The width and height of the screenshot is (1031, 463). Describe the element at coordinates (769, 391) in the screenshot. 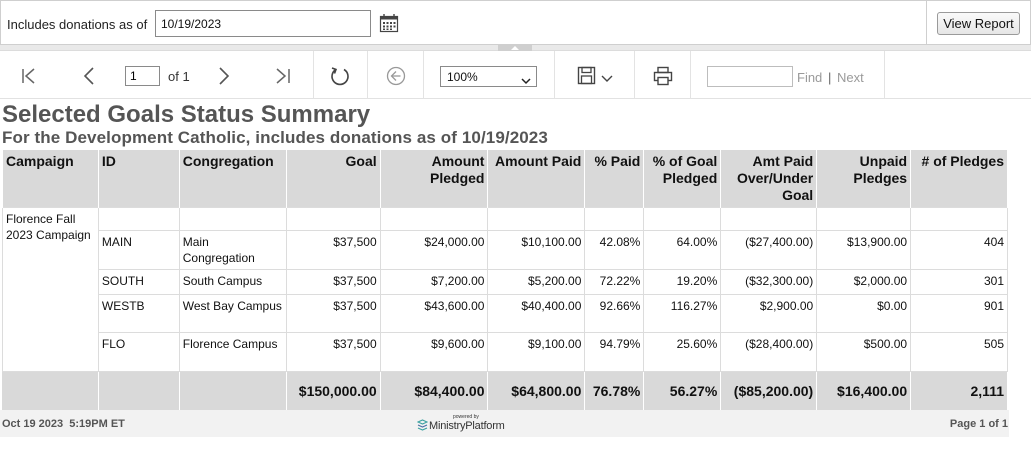

I see `total-over-under-cell: ($85,200.00)` at that location.